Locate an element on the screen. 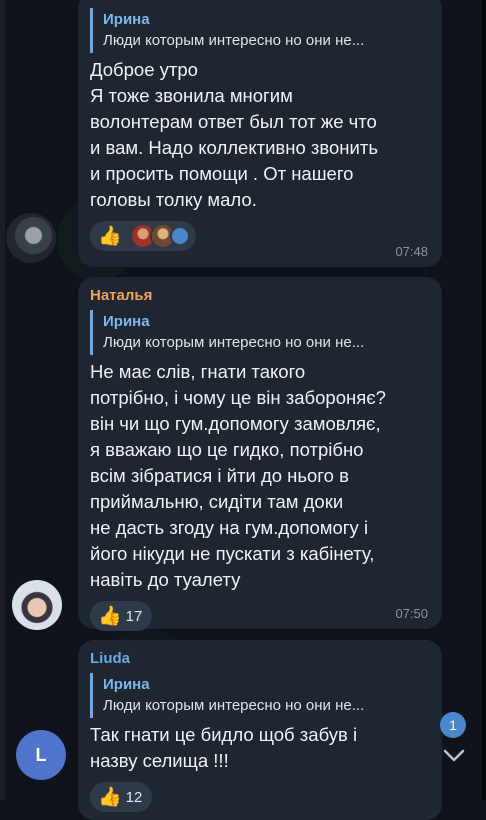  reactor-avatars is located at coordinates (159, 236).